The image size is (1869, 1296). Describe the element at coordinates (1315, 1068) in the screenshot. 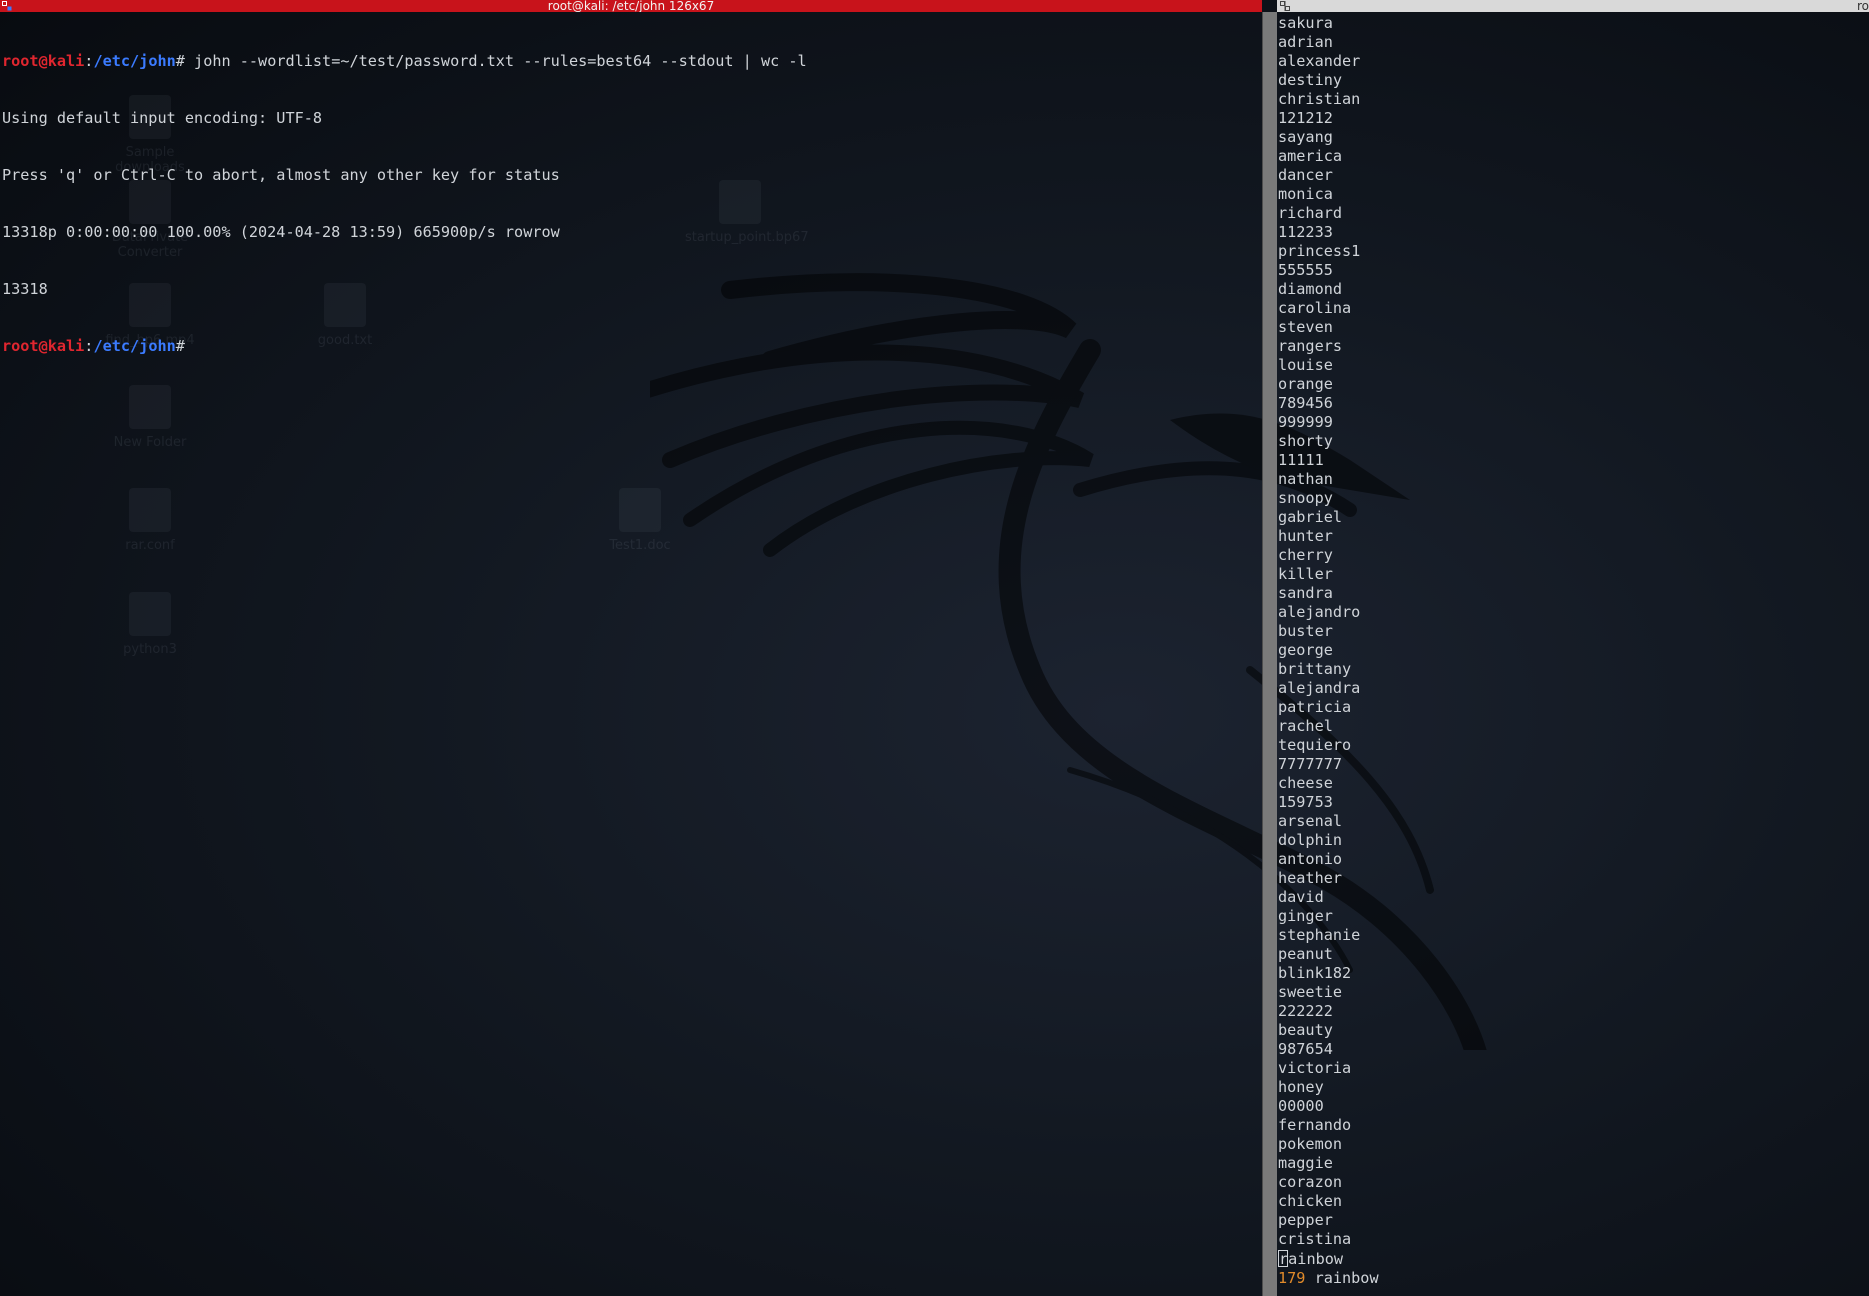

I see `list-item: victoria` at that location.